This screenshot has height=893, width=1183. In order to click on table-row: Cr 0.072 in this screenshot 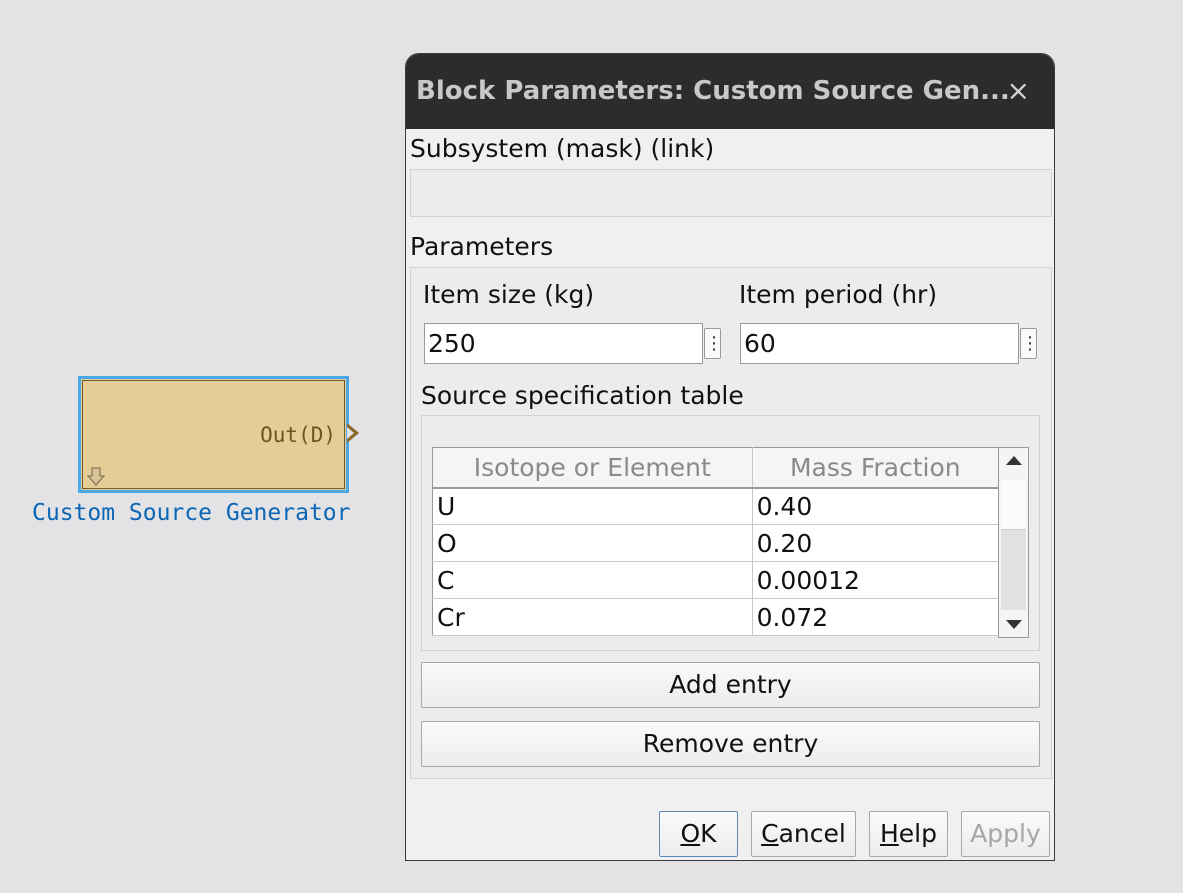, I will do `click(716, 617)`.